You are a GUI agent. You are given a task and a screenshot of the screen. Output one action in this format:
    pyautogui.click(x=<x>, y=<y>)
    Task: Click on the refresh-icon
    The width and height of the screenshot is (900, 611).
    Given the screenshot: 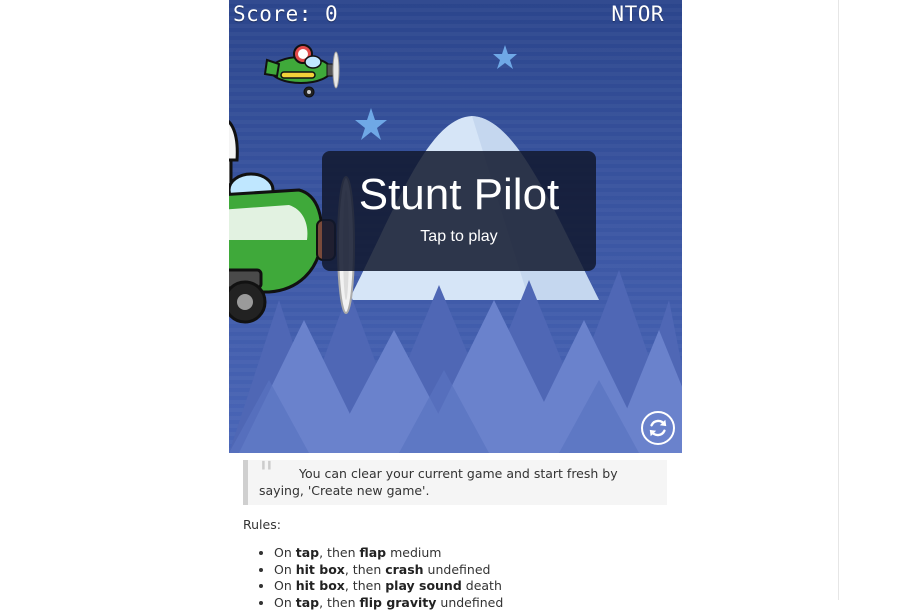 What is the action you would take?
    pyautogui.click(x=658, y=428)
    